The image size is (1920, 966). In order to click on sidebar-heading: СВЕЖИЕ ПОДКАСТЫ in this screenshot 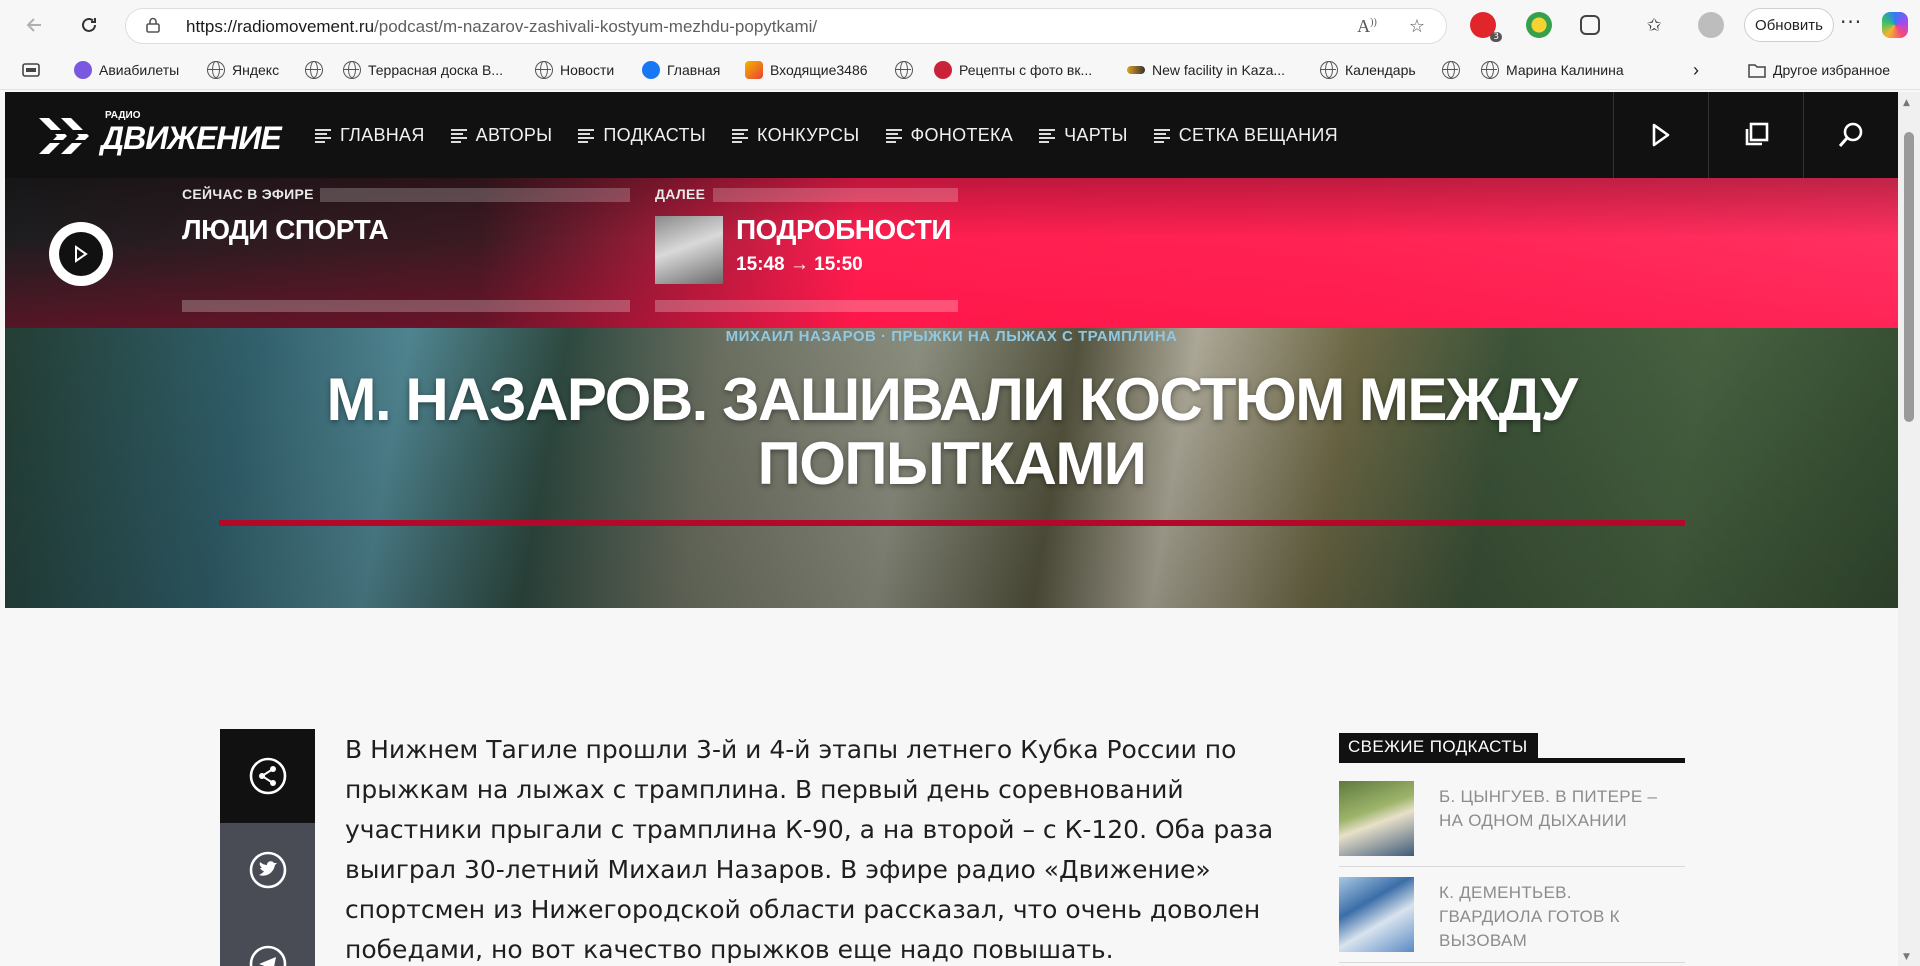, I will do `click(1512, 748)`.